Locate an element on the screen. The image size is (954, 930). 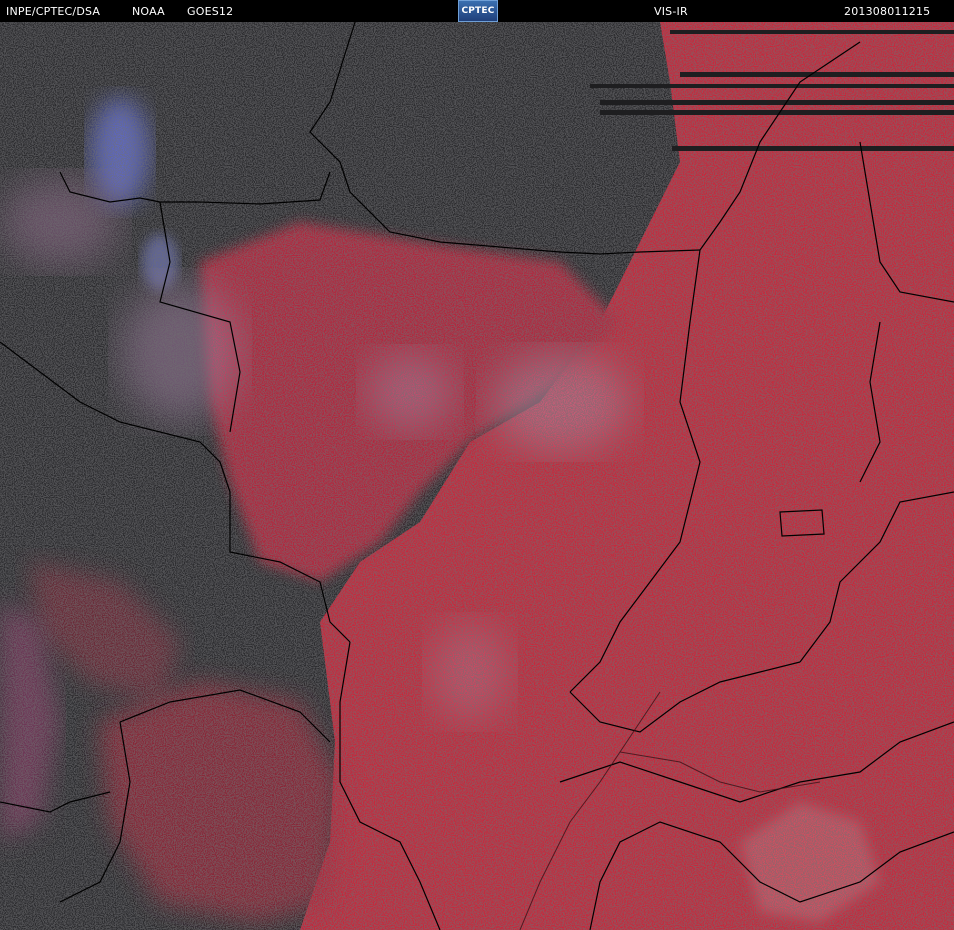
agency-label: INPE/CPTEC/DSA is located at coordinates (53, 11).